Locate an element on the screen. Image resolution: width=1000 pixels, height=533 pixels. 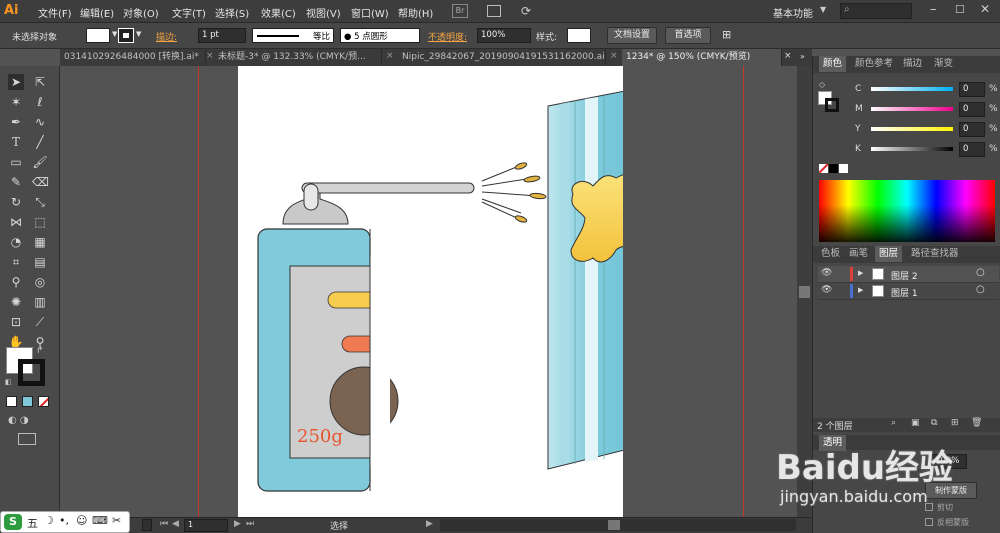
search-input: ⌕ is located at coordinates (876, 11).